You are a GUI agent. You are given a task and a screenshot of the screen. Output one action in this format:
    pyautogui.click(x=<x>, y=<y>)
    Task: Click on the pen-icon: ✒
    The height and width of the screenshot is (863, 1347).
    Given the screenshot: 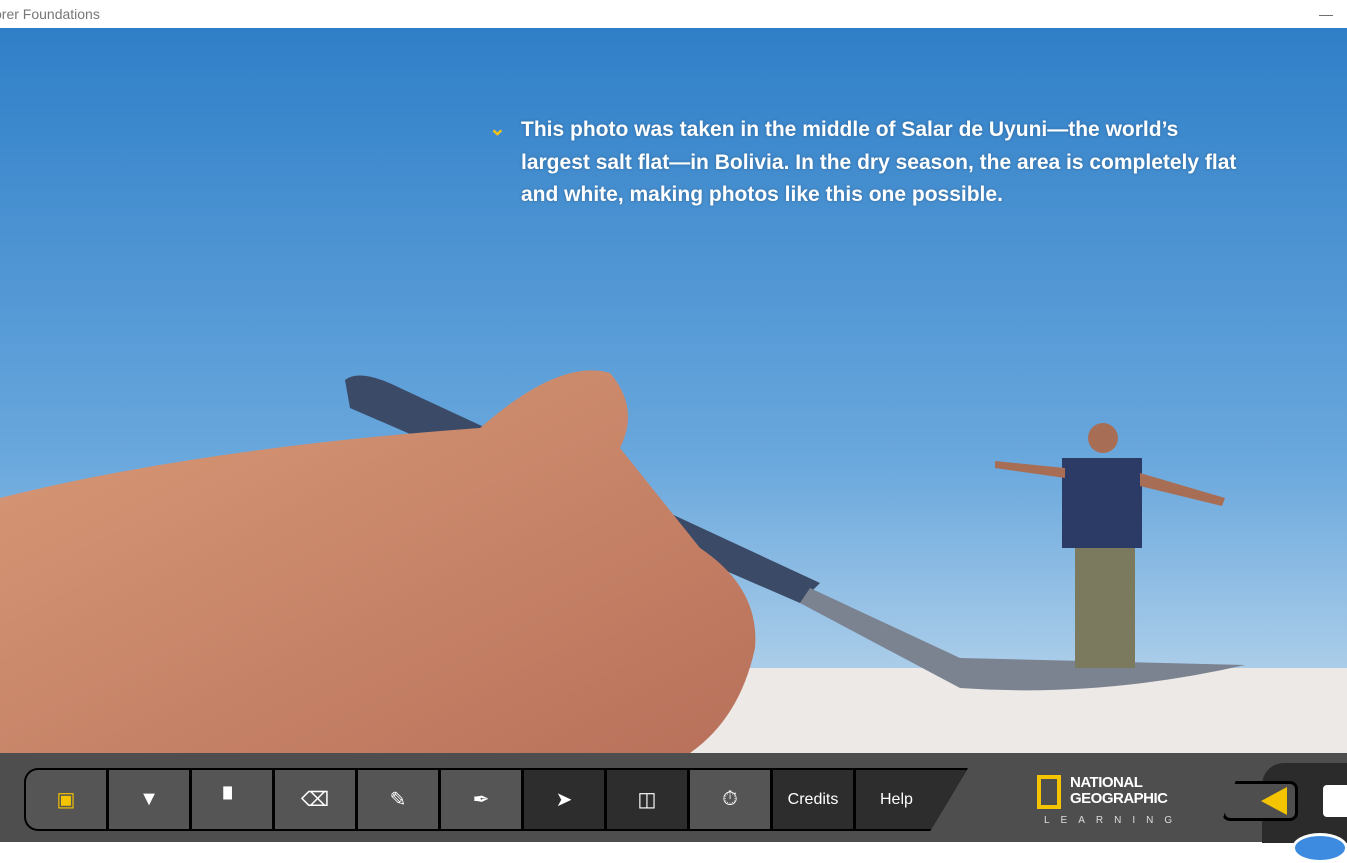 What is the action you would take?
    pyautogui.click(x=481, y=800)
    